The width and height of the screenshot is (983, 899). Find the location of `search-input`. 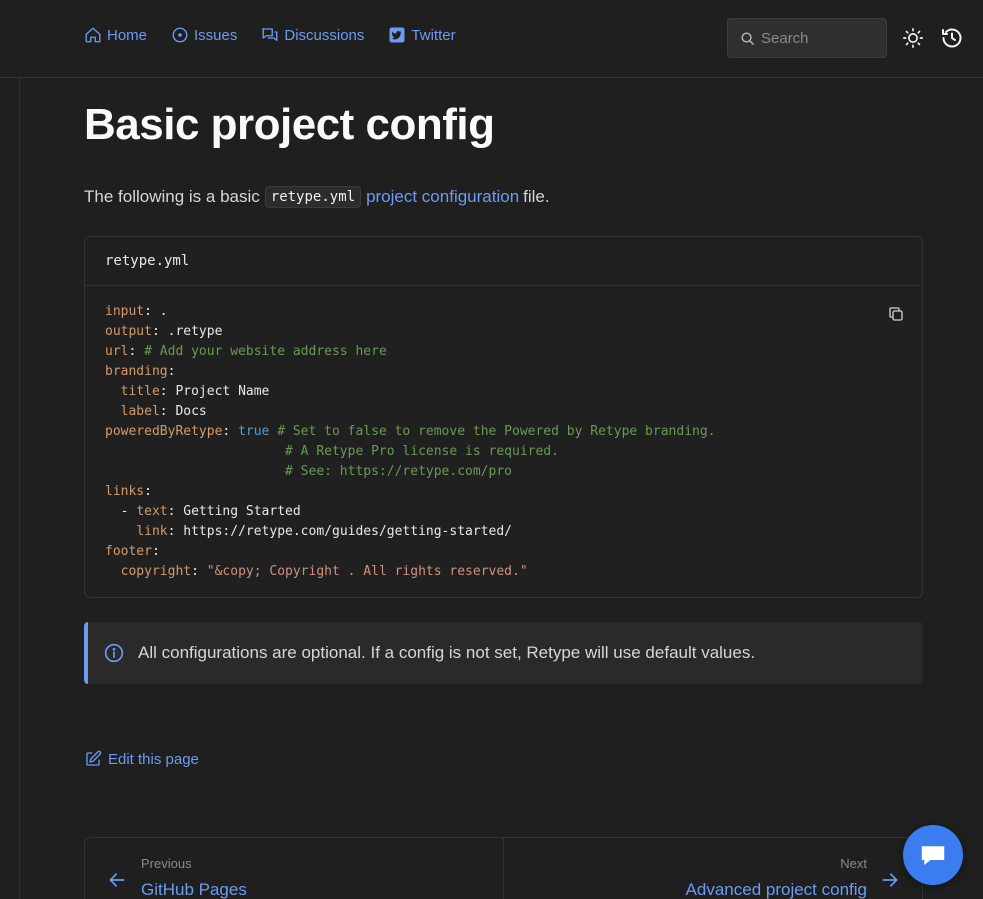

search-input is located at coordinates (816, 38).